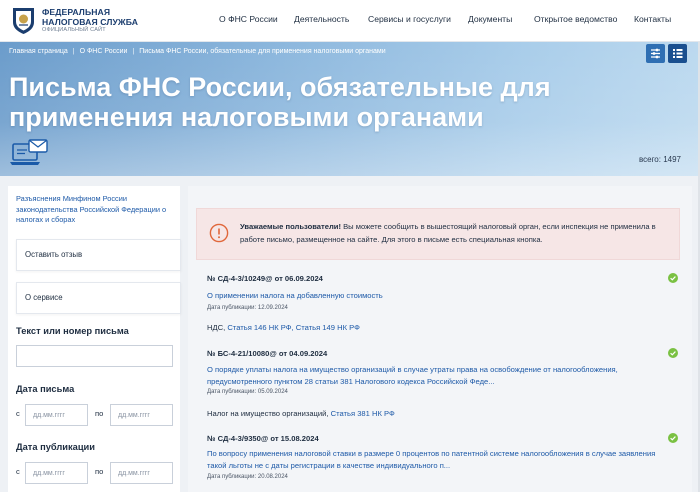 The width and height of the screenshot is (700, 492). I want to click on about-service-button: О сервисе, so click(98, 298).